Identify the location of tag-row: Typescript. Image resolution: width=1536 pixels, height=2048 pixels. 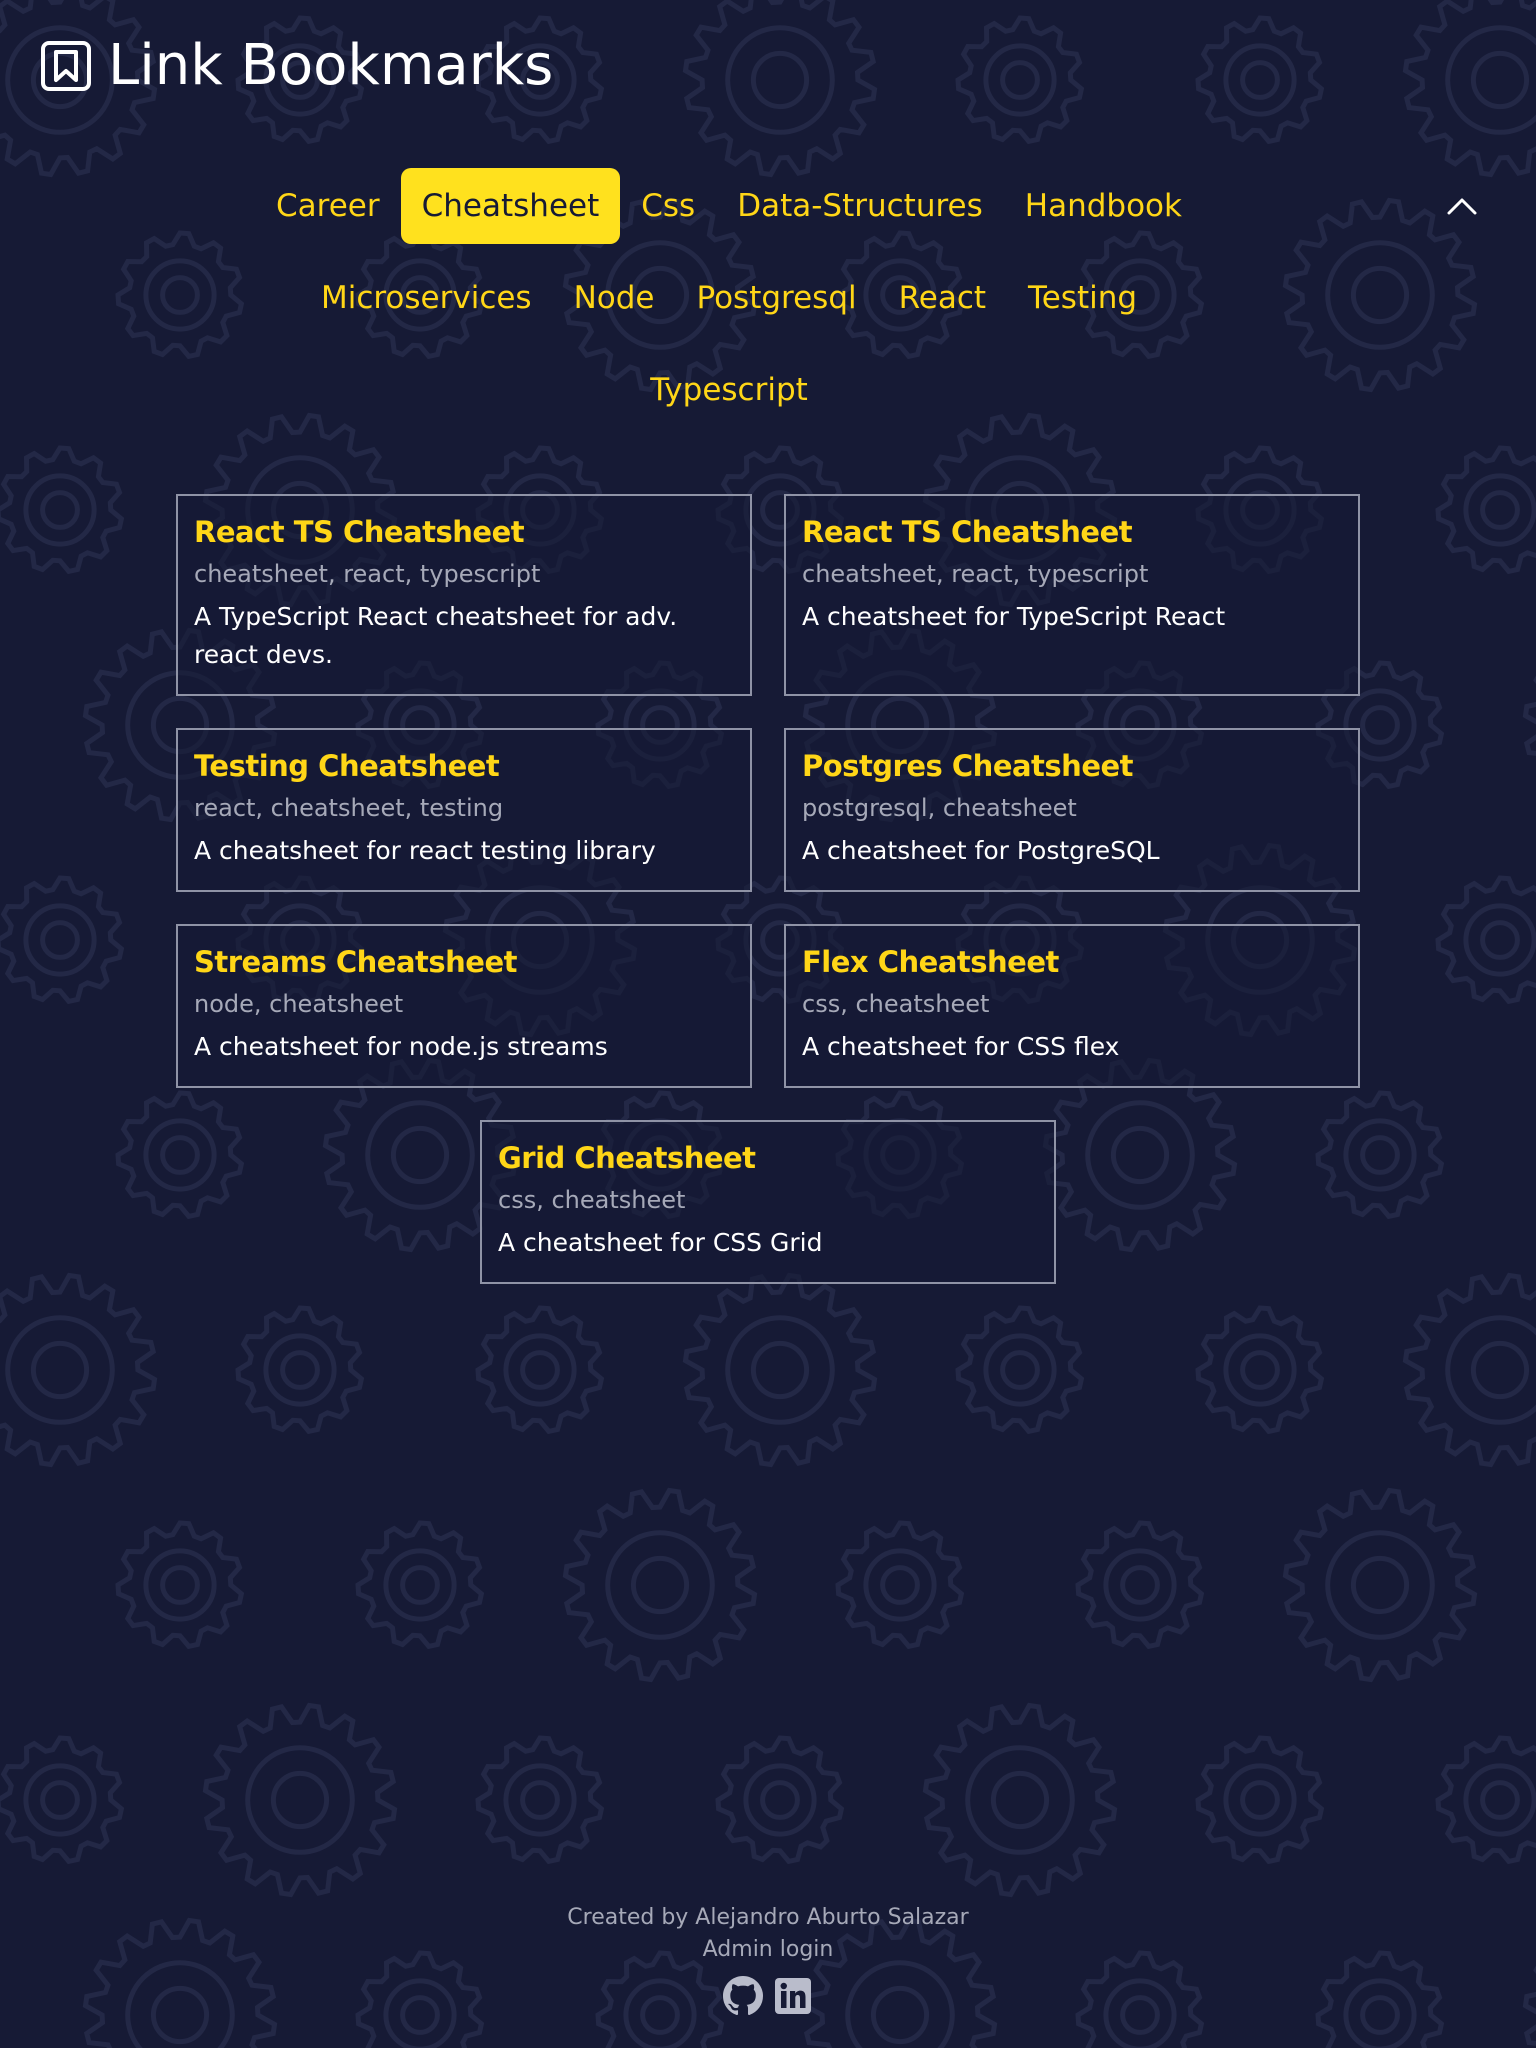
(768, 390).